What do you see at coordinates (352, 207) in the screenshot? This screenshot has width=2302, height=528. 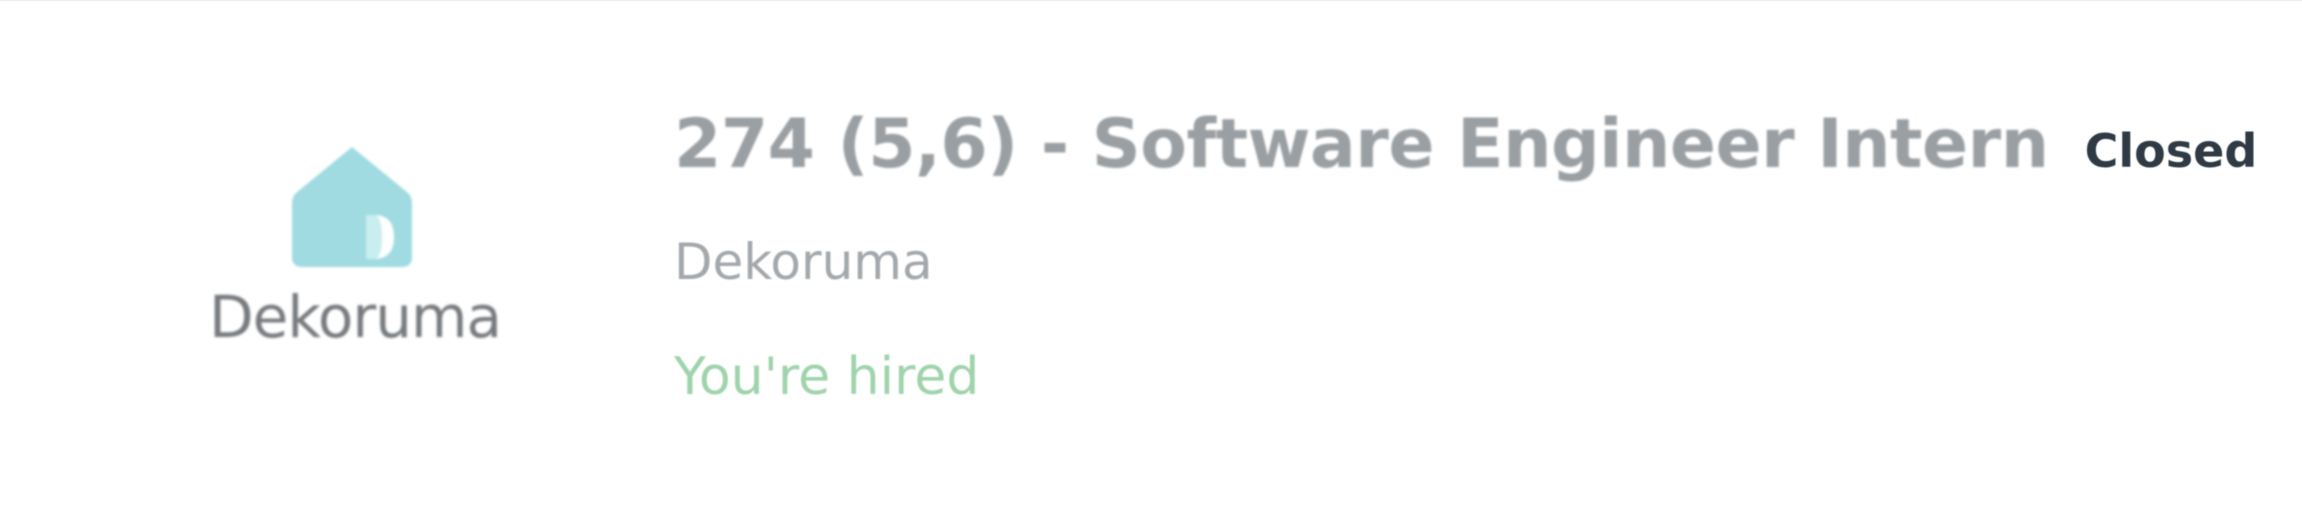 I see `house-icon` at bounding box center [352, 207].